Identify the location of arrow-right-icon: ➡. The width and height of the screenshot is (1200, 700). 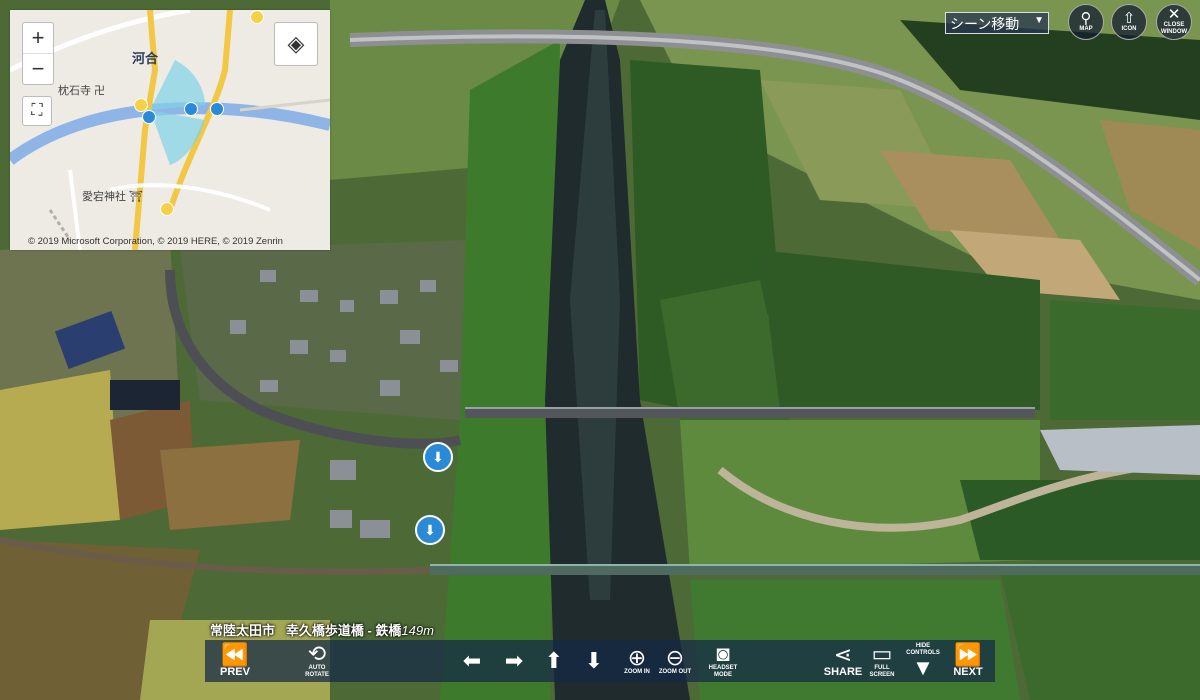
(514, 660).